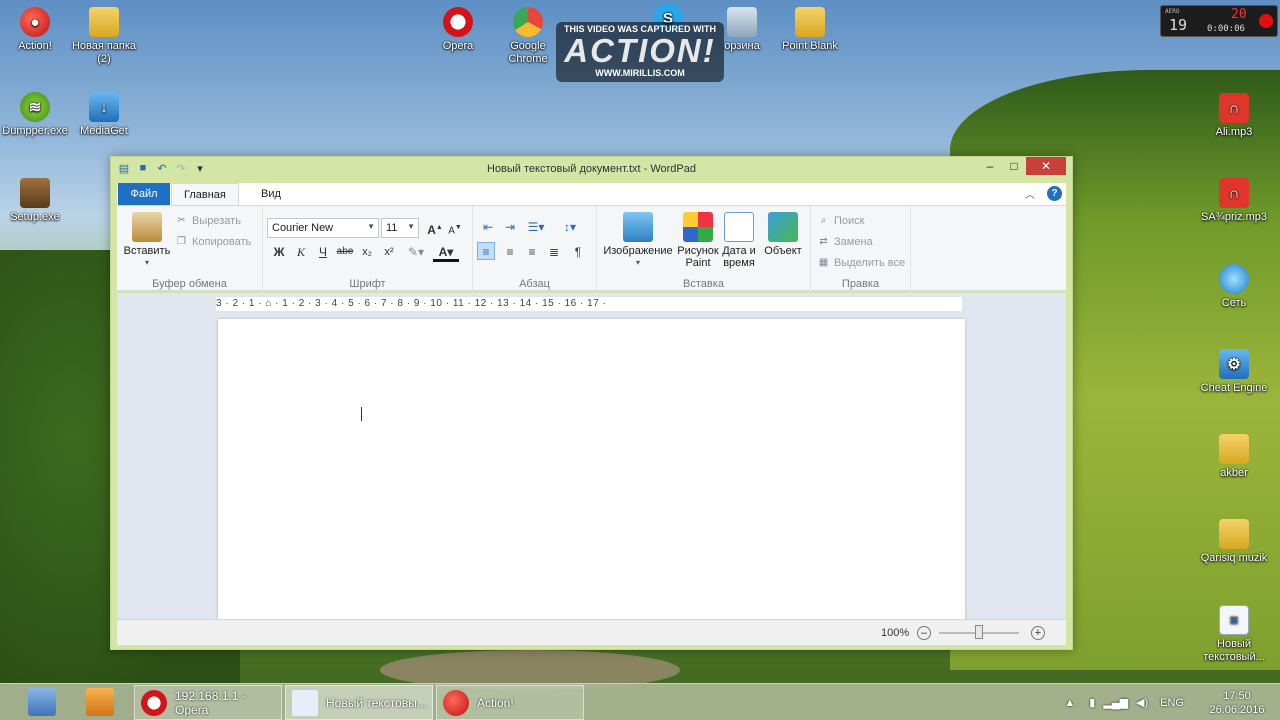 The height and width of the screenshot is (720, 1280). What do you see at coordinates (323, 228) in the screenshot?
I see `font-family-select: Courier New ▼` at bounding box center [323, 228].